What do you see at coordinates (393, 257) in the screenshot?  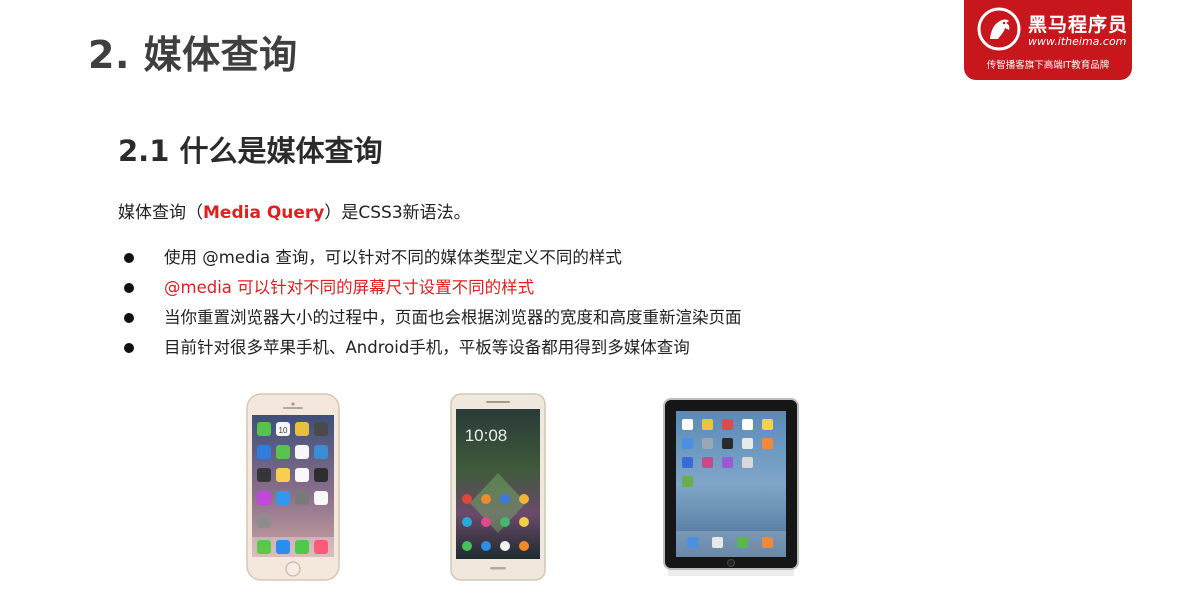 I see `bullet-text: 使用 @media 查询，可以针对不同的媒体类型定义不同的样式` at bounding box center [393, 257].